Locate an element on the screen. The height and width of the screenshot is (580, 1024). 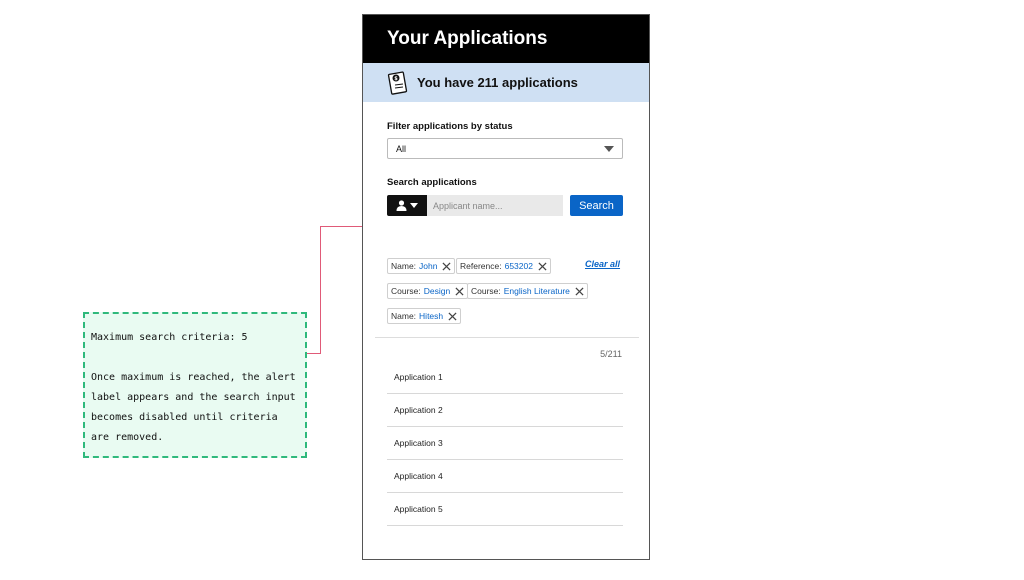
search-row: Search is located at coordinates (505, 205).